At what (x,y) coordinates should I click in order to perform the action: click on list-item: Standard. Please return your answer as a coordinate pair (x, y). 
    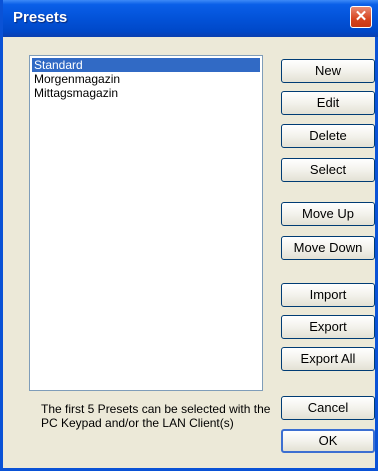
    Looking at the image, I should click on (146, 65).